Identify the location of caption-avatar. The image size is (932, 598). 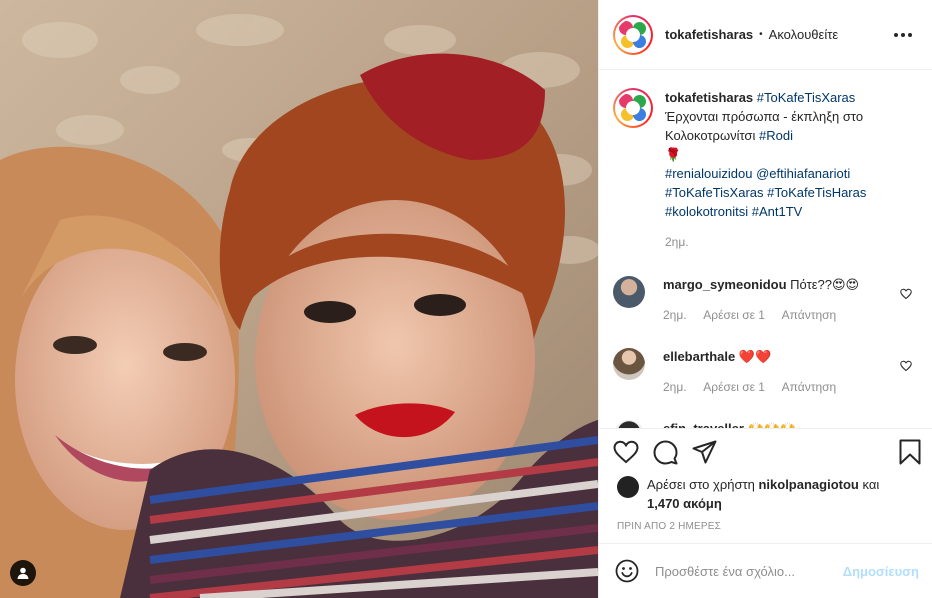
(633, 108).